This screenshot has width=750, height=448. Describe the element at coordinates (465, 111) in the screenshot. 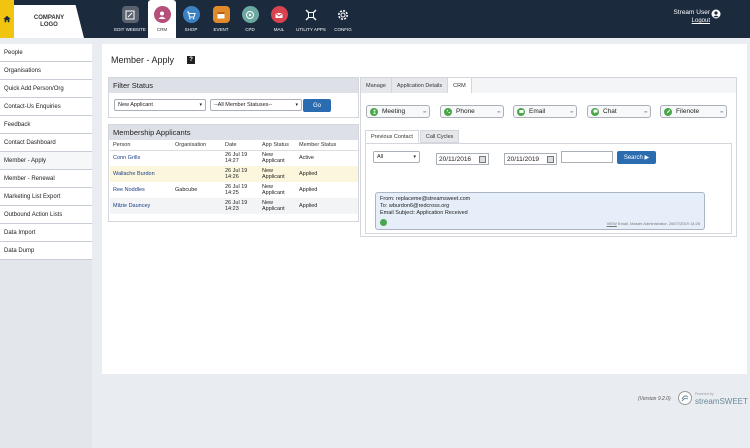

I see `phone-label: Phone` at that location.